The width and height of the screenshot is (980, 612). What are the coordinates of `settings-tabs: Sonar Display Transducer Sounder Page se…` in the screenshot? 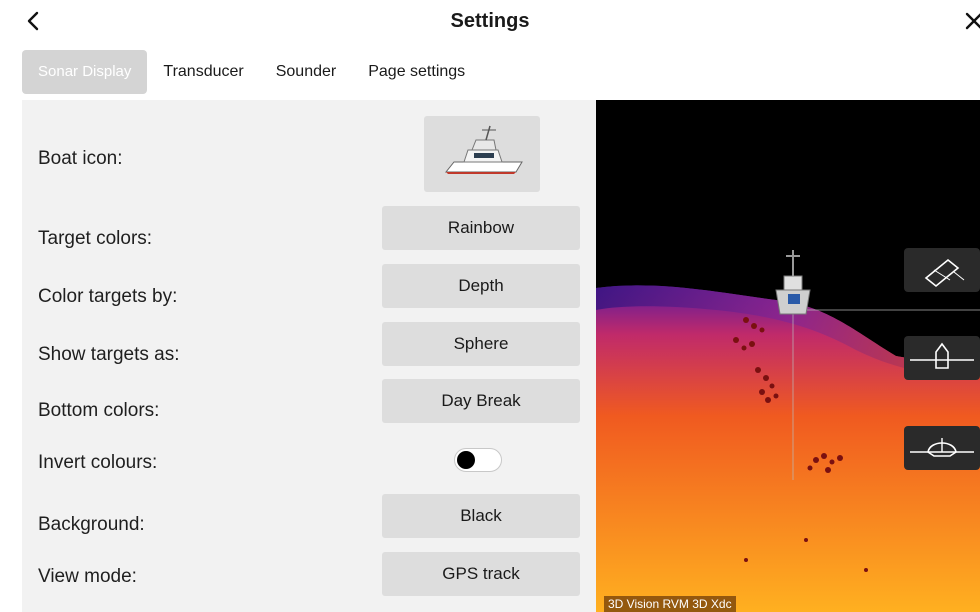 It's located at (251, 72).